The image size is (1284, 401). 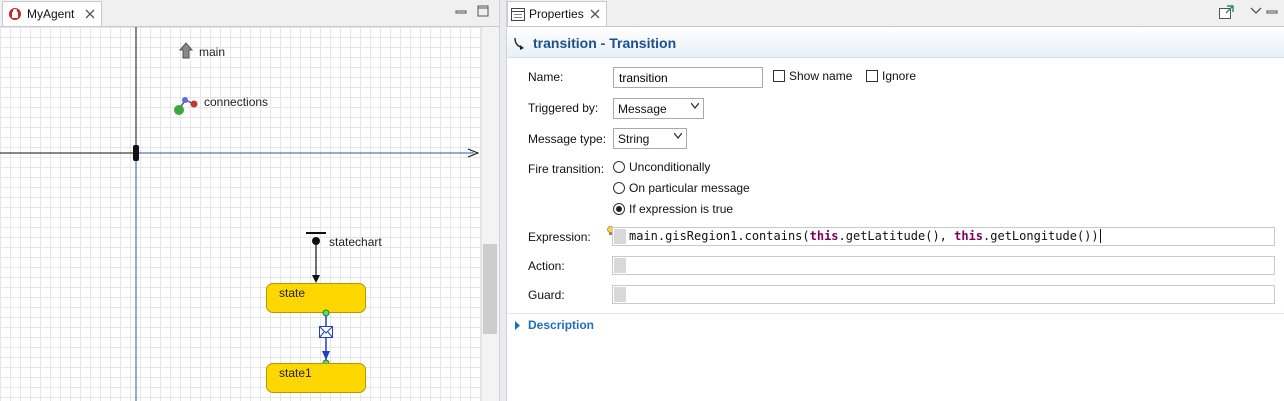 I want to click on vertical-scrollbar, so click(x=490, y=214).